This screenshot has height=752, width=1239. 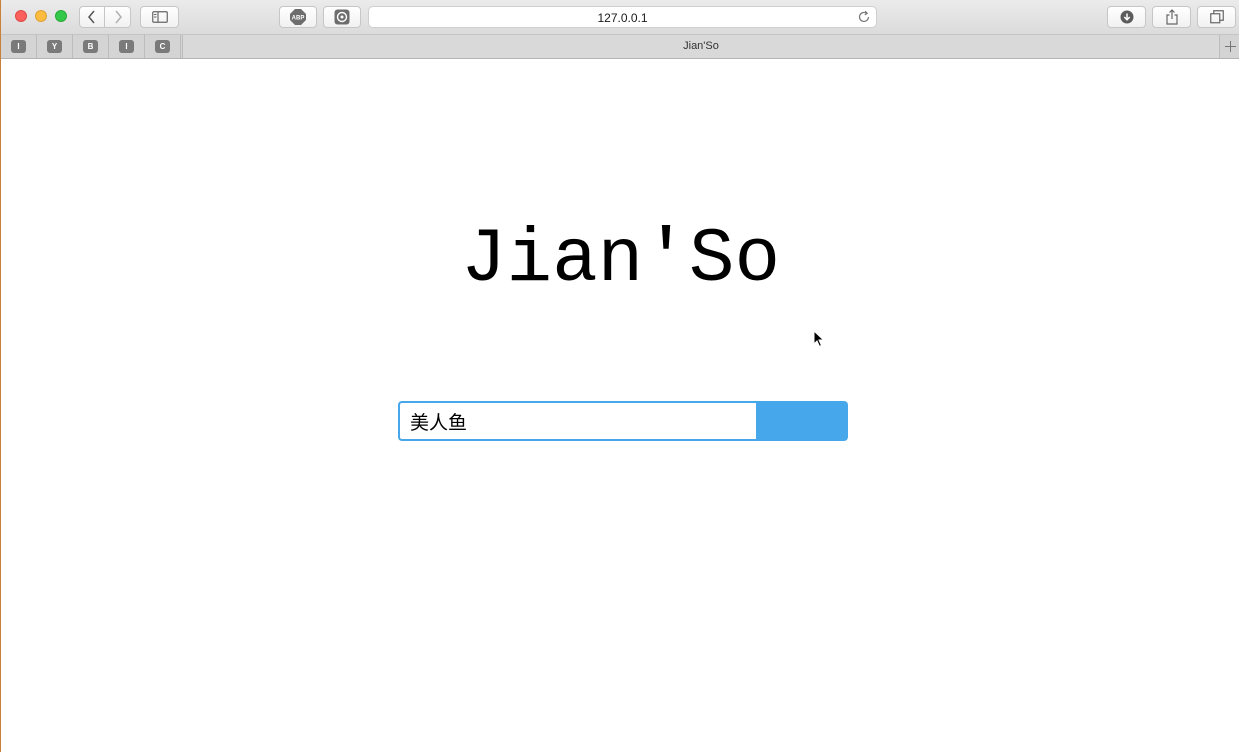 I want to click on tab-bar: I Y B I C Jian'So, so click(x=620, y=47).